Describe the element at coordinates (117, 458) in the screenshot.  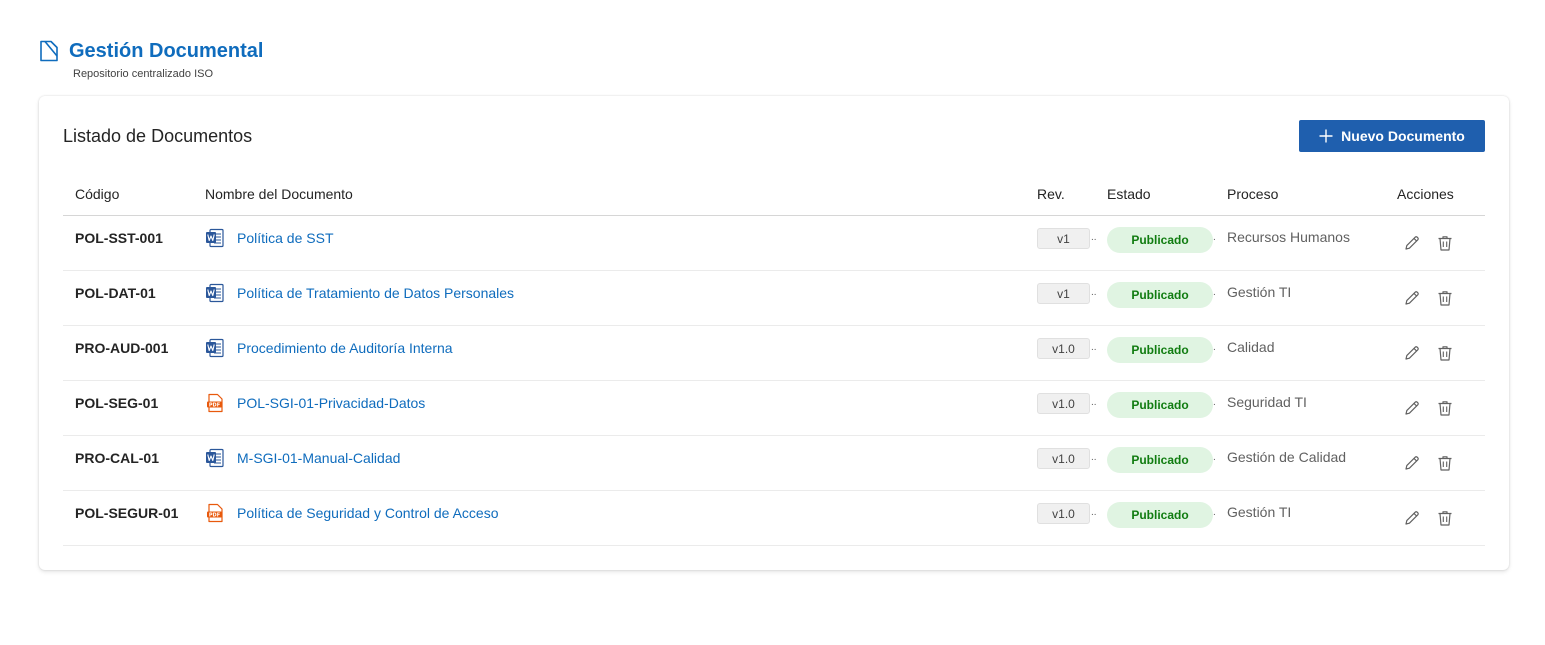
I see `document-code: PRO-CAL-01` at that location.